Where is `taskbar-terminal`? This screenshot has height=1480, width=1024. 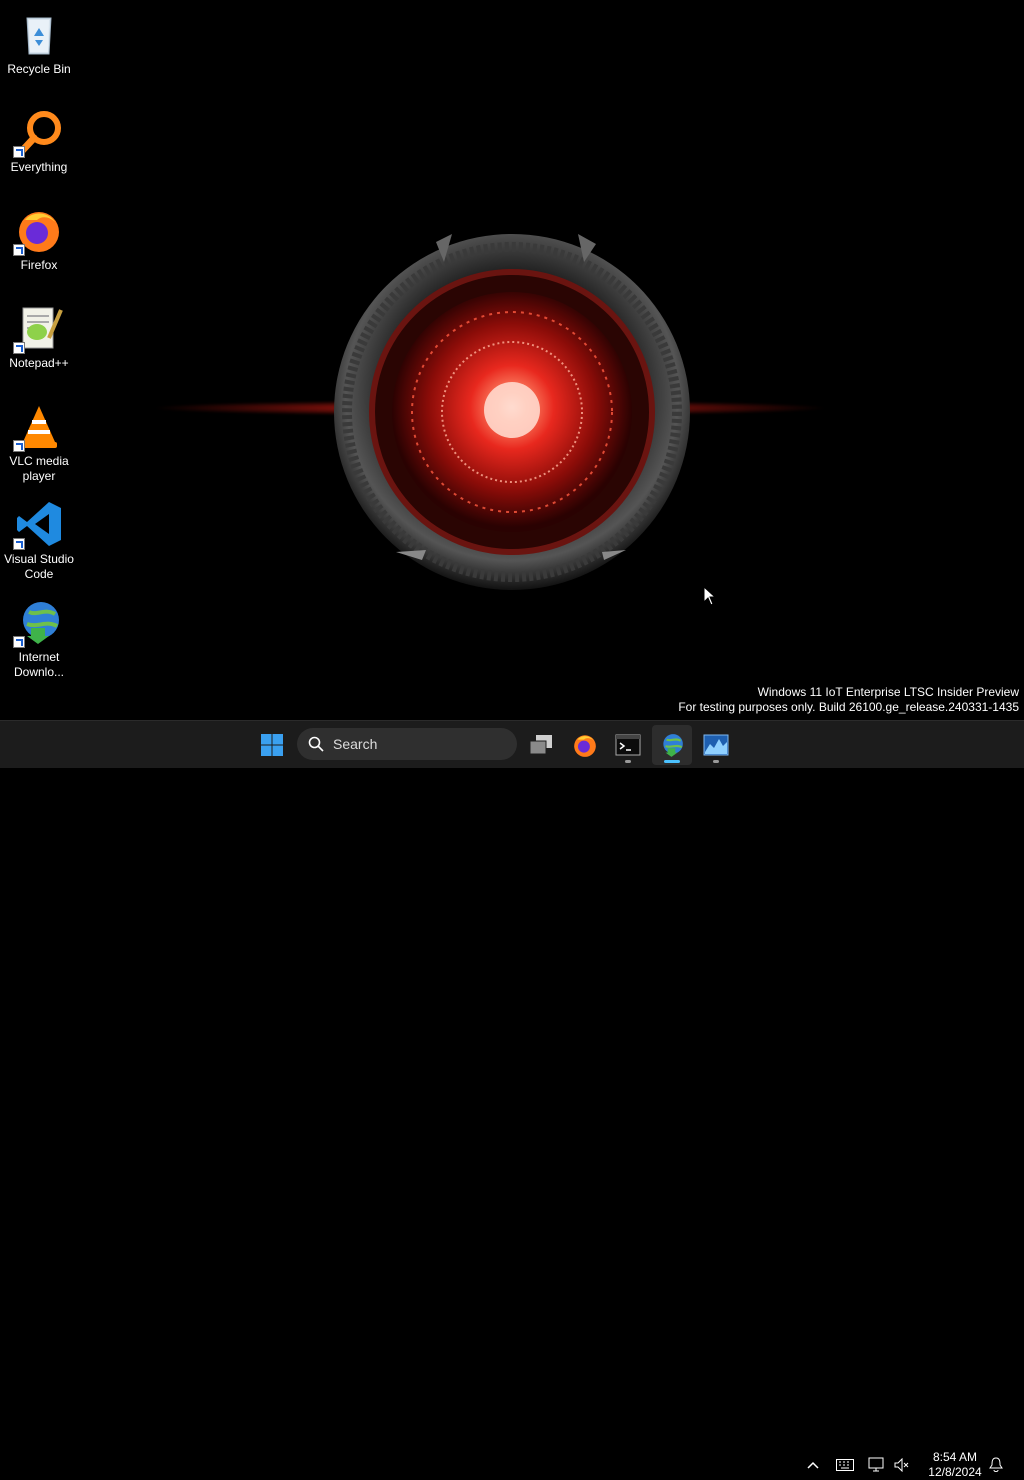
taskbar-terminal is located at coordinates (628, 745).